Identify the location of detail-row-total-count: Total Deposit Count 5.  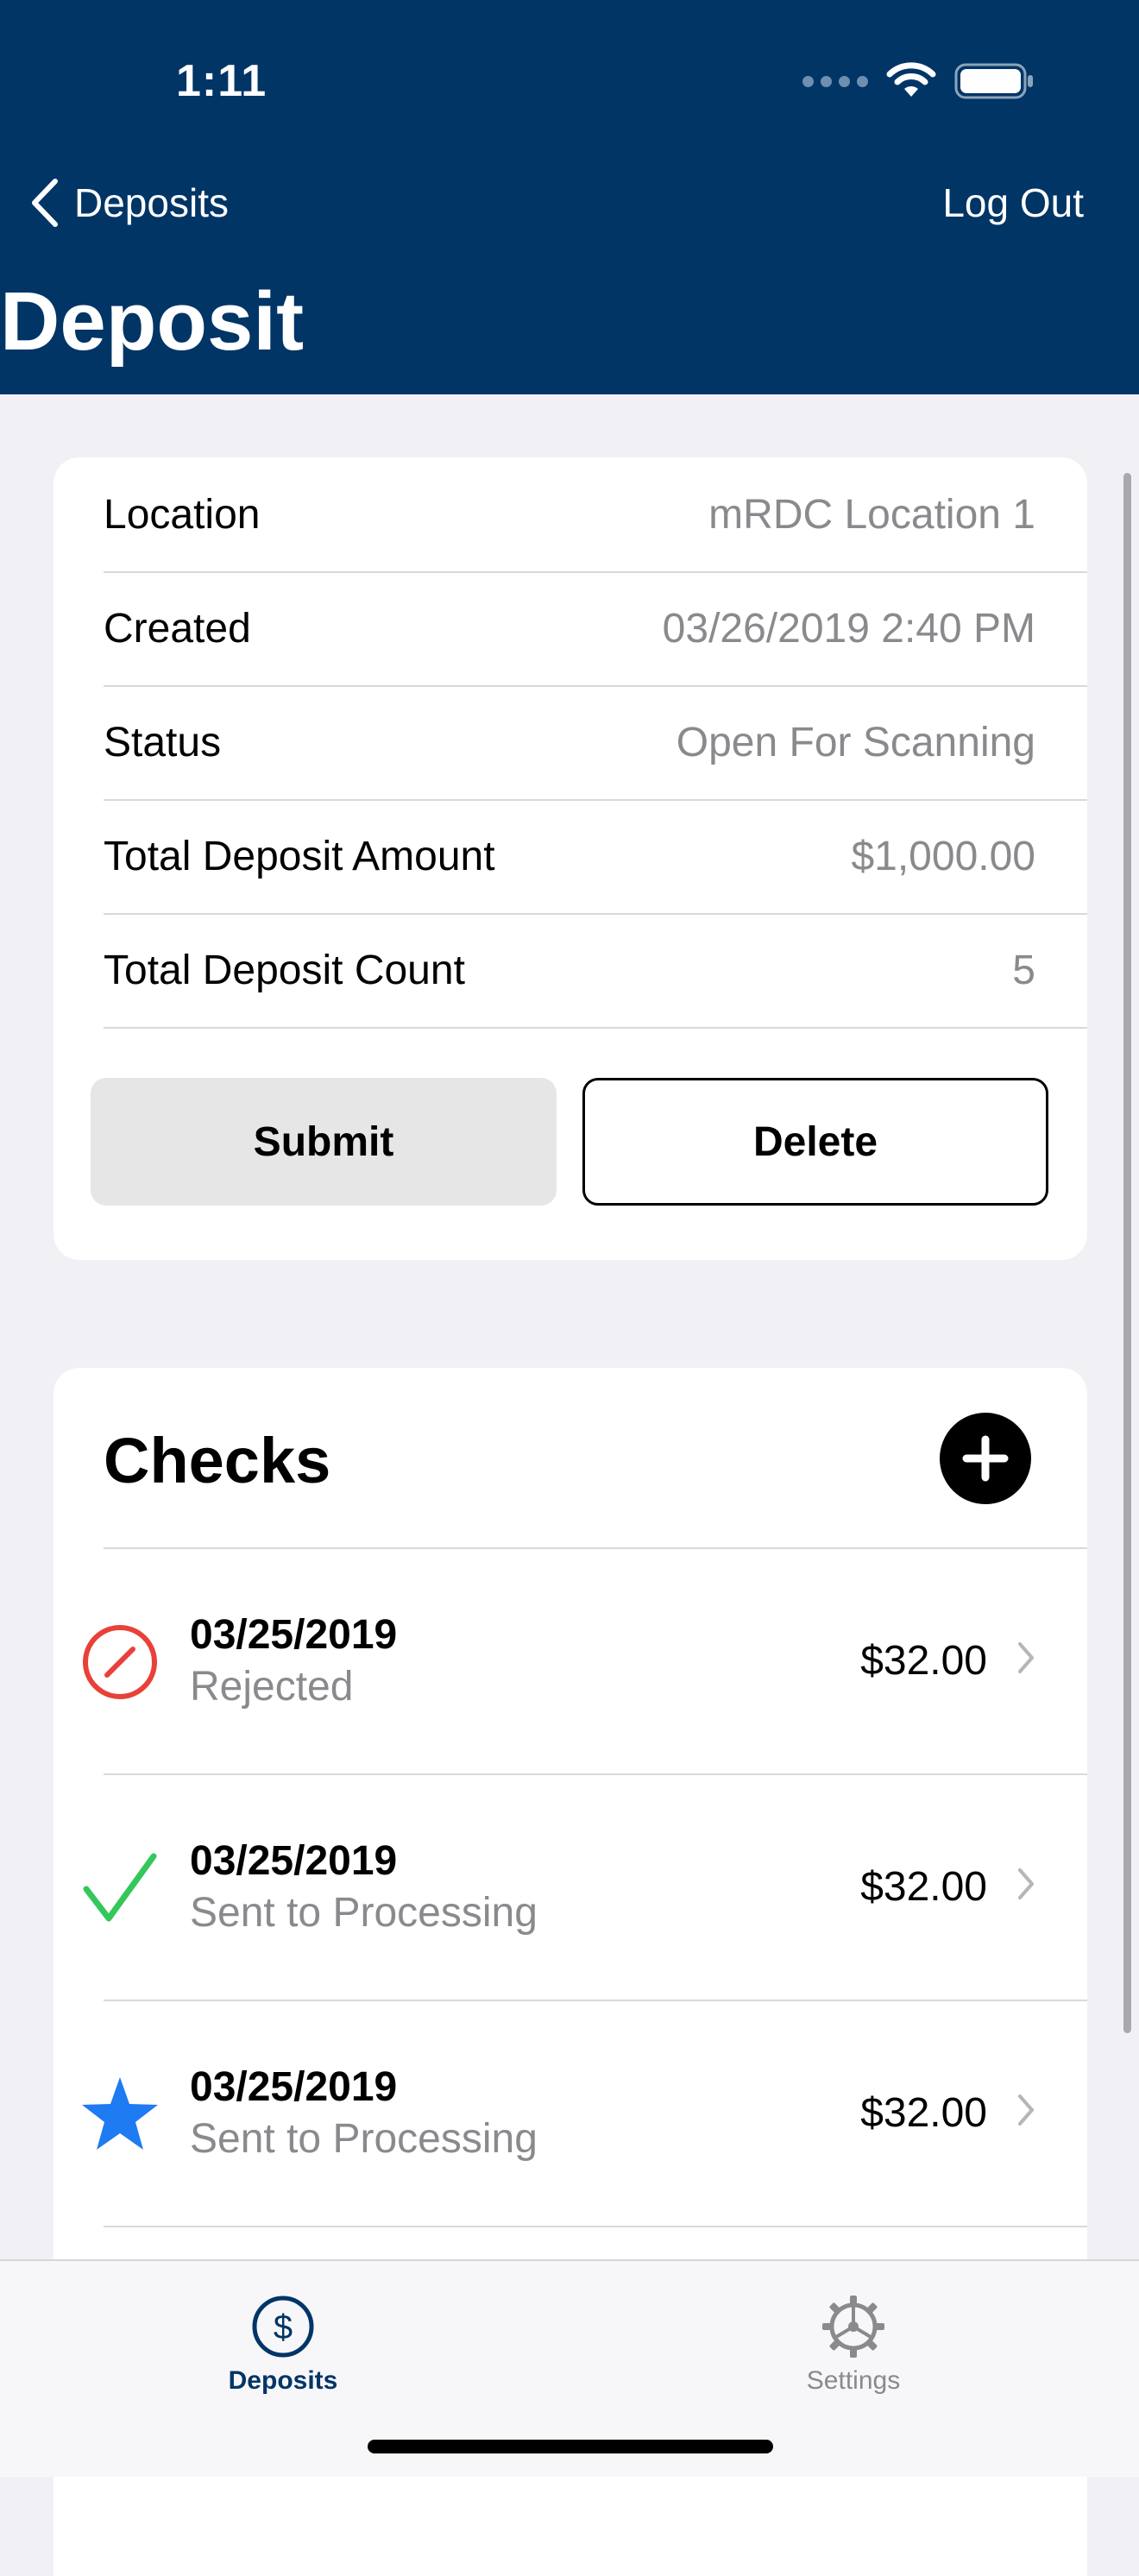
(595, 971).